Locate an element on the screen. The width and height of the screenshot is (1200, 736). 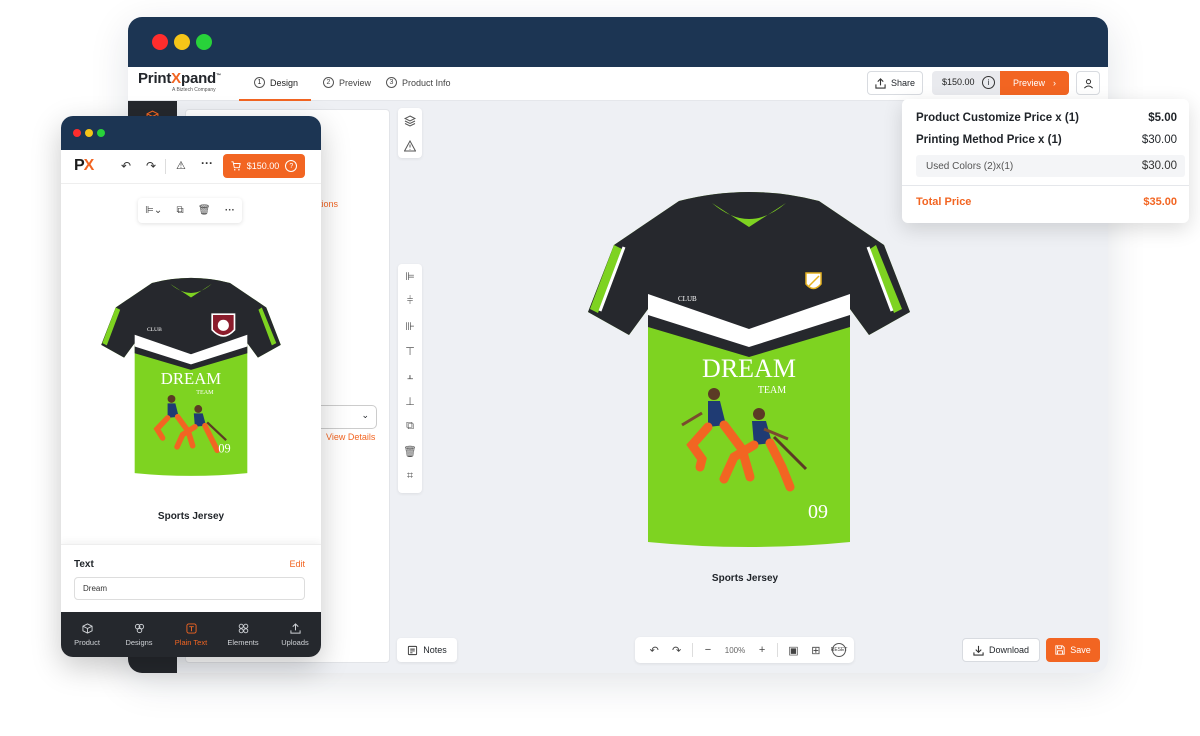
popup-divider is located at coordinates (1045, 185).